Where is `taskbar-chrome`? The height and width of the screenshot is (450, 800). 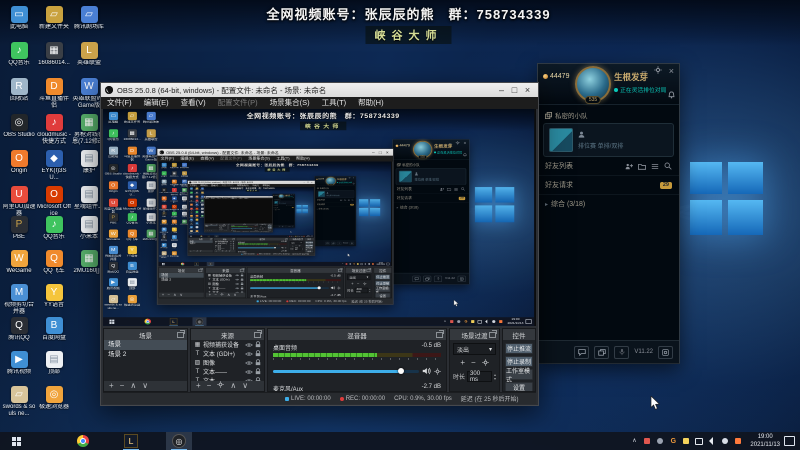 taskbar-chrome is located at coordinates (83, 441).